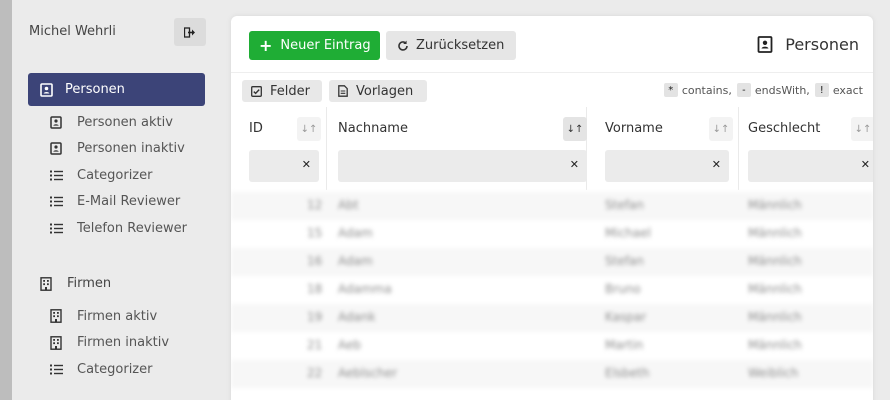 The height and width of the screenshot is (400, 890). What do you see at coordinates (290, 91) in the screenshot?
I see `fields-label: Felder` at bounding box center [290, 91].